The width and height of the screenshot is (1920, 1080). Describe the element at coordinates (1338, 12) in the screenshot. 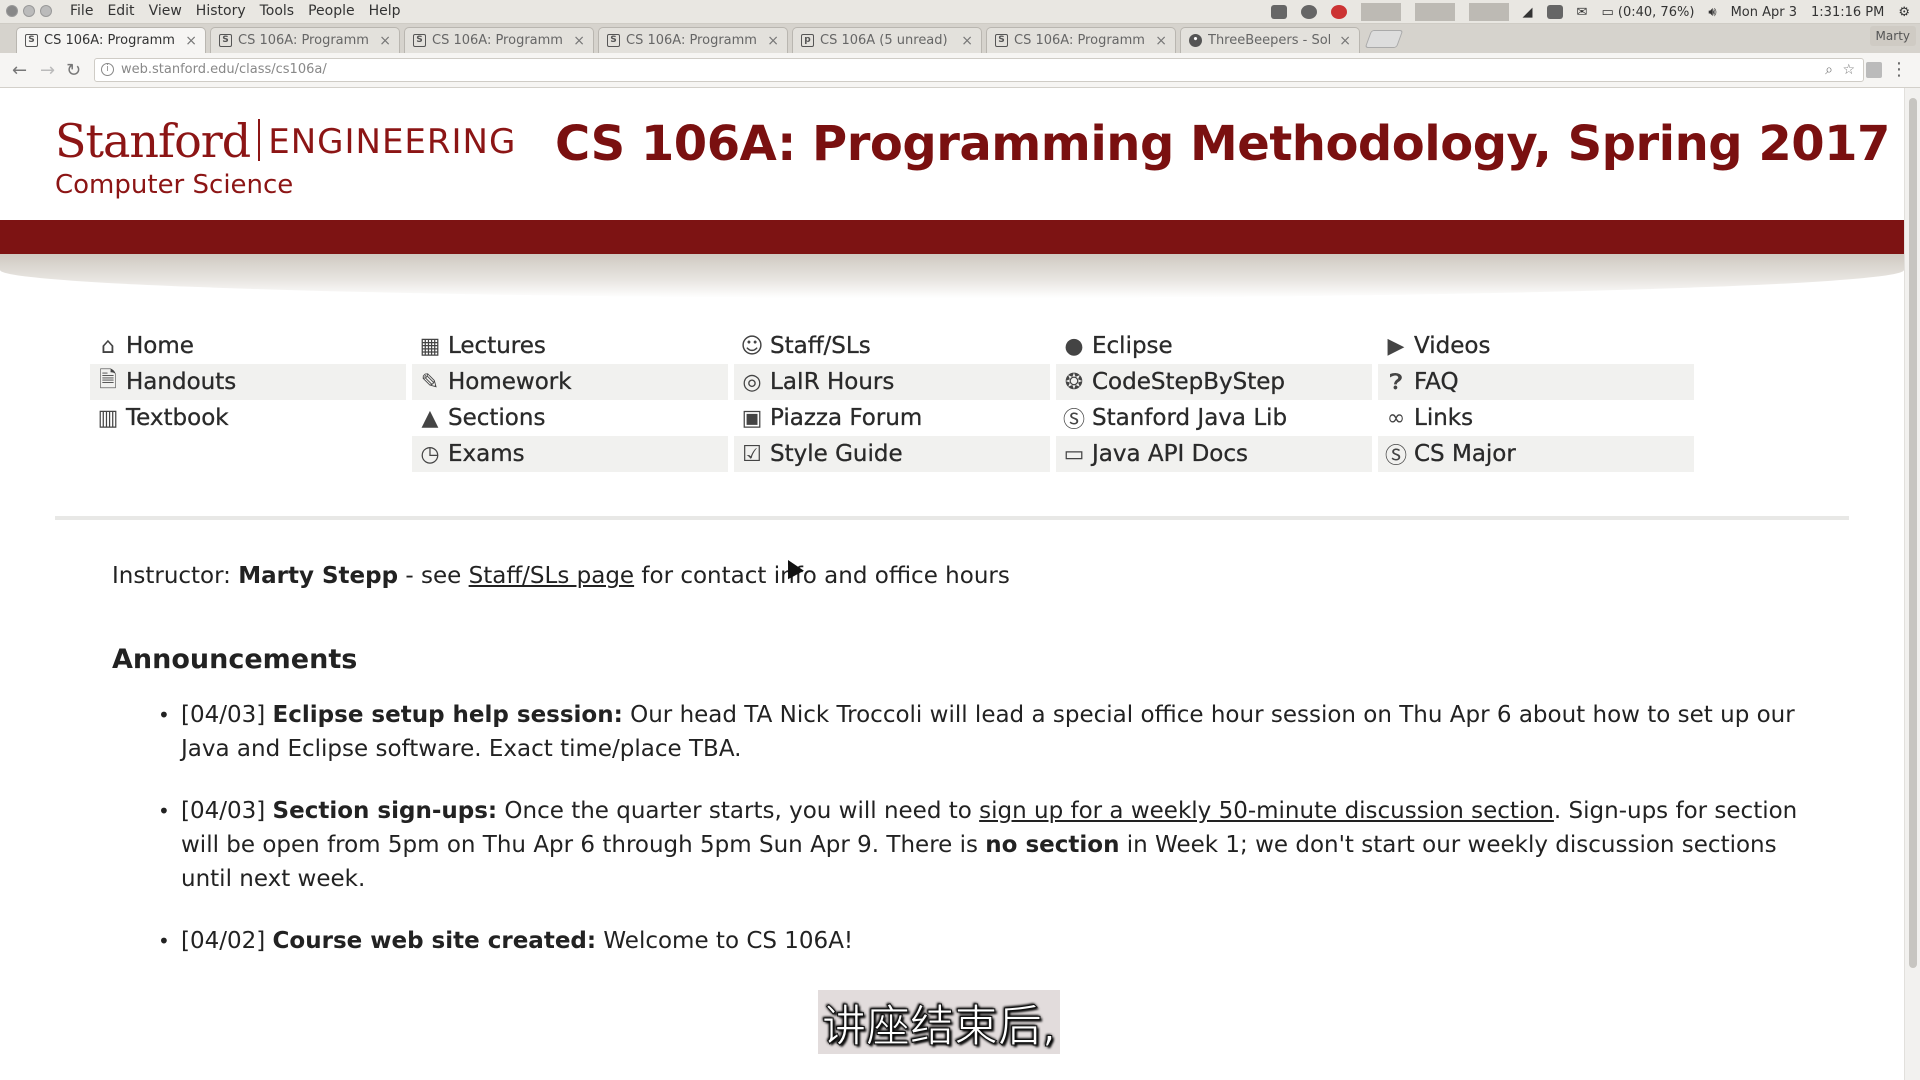

I see `no-entry-icon` at that location.